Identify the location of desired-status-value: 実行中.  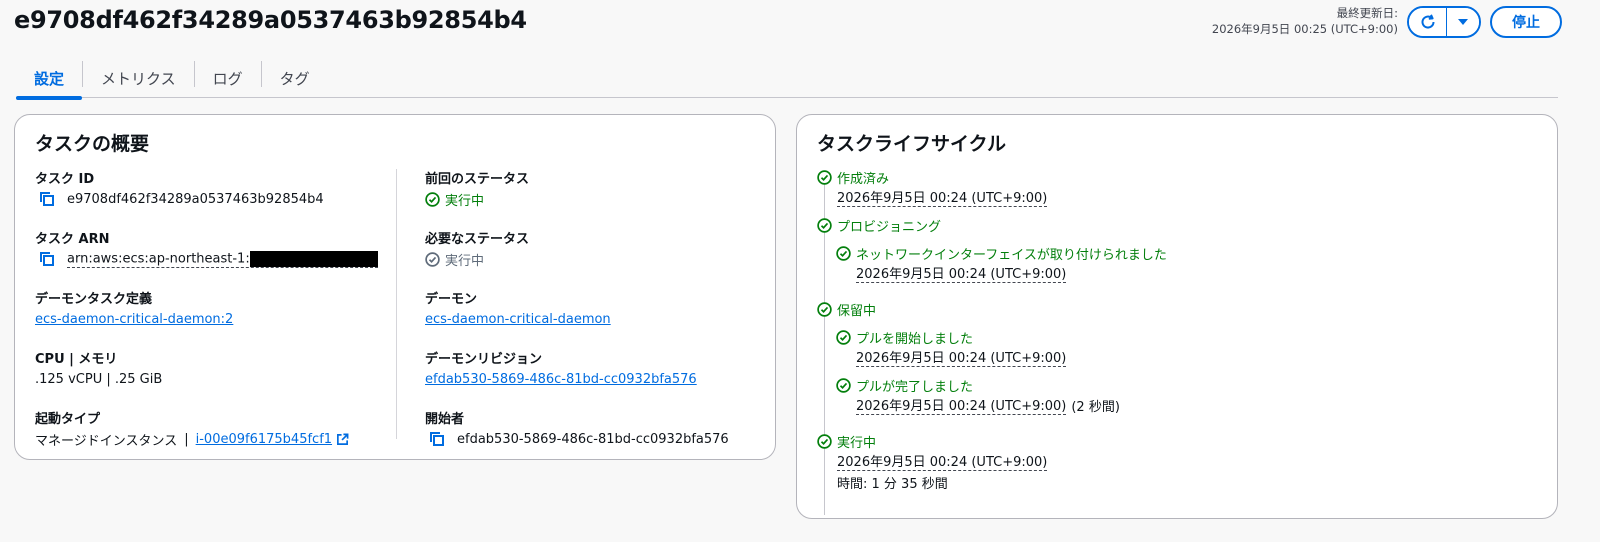
(465, 261).